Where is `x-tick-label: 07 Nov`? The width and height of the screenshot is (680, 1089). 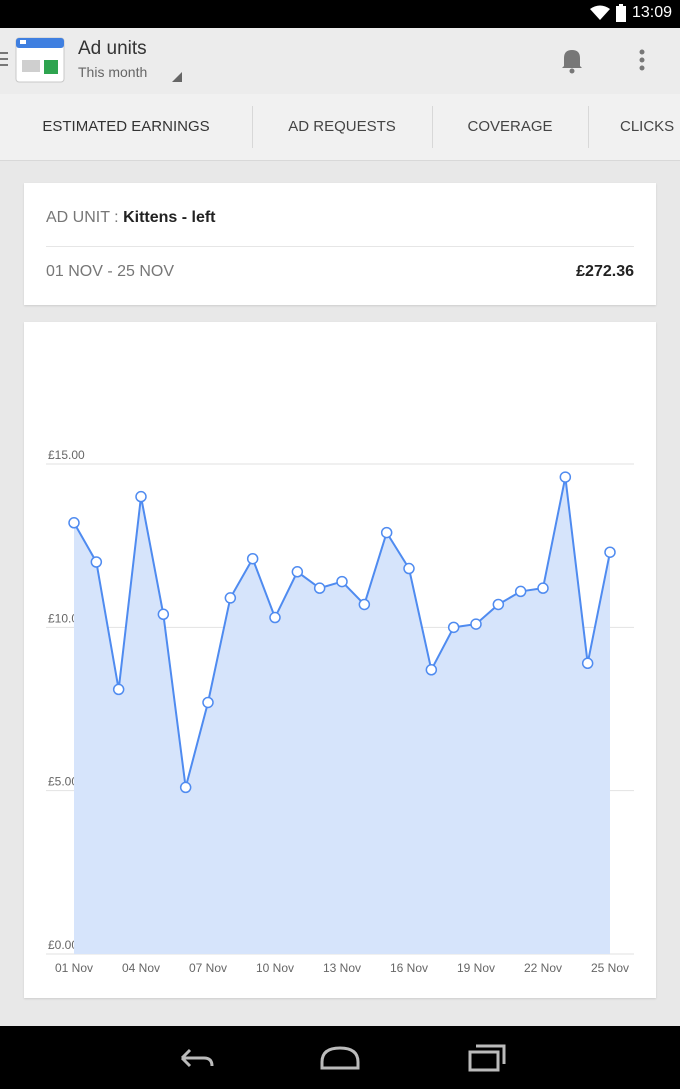 x-tick-label: 07 Nov is located at coordinates (208, 968).